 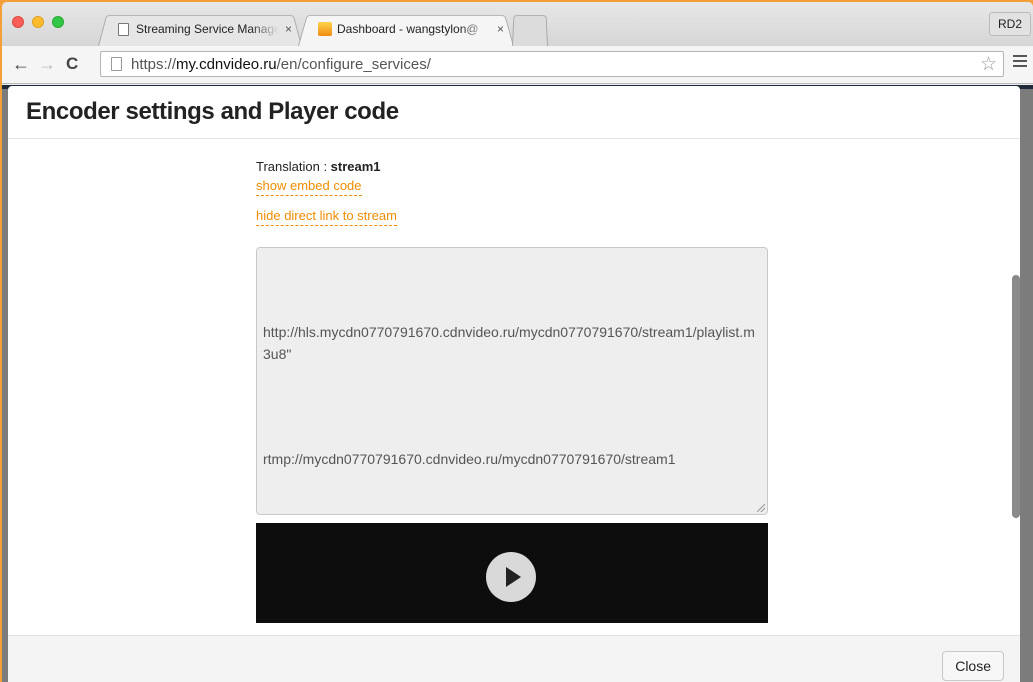 I want to click on forward-arrow-icon: →, so click(x=47, y=64).